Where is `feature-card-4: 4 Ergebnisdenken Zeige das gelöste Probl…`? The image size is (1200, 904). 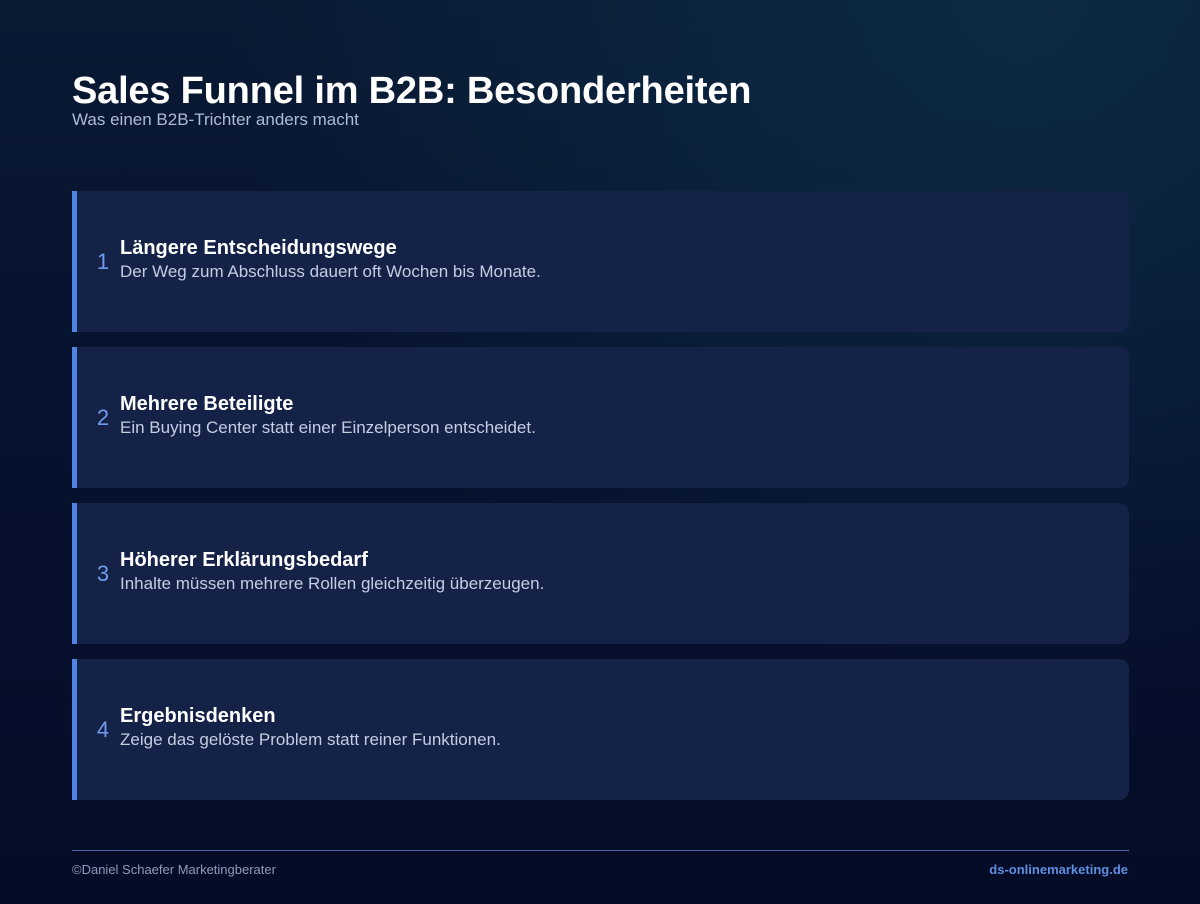
feature-card-4: 4 Ergebnisdenken Zeige das gelöste Probl… is located at coordinates (600, 729).